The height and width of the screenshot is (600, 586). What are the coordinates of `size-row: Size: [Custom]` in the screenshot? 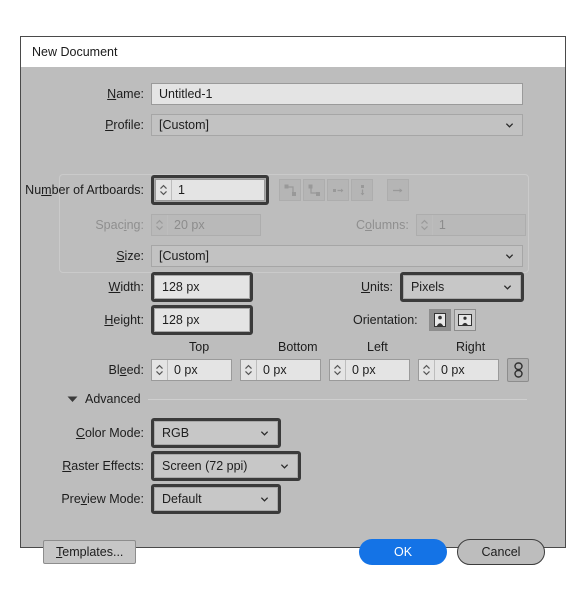 It's located at (293, 256).